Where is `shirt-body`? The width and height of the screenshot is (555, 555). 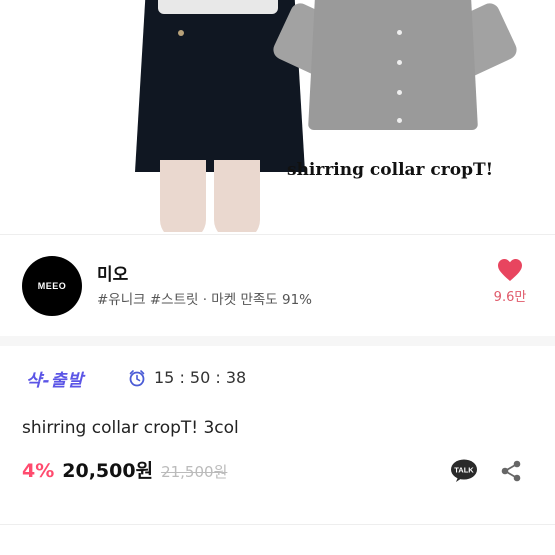
shirt-body is located at coordinates (393, 65).